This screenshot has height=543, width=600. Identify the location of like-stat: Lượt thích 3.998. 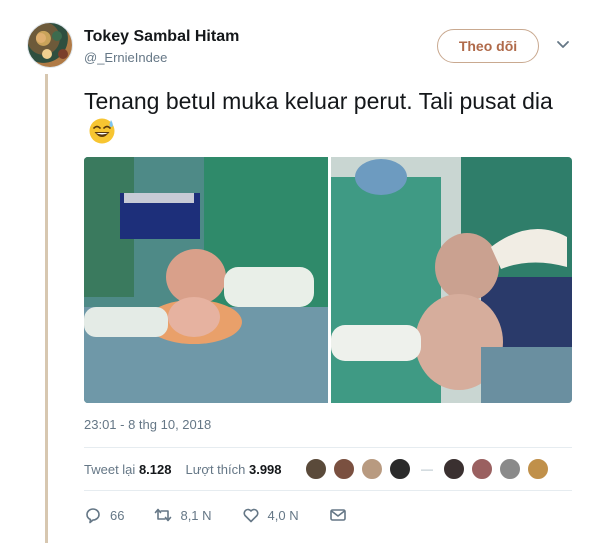
(233, 469).